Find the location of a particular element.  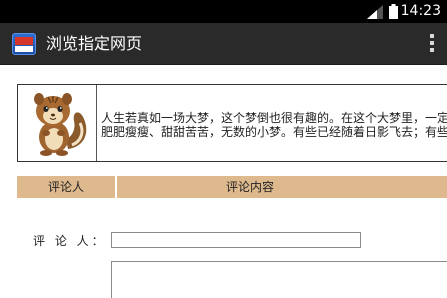

article-line: 肥肥瘦瘦、甜甜苦苦，无数的小梦。有些已经随着日影飞去；有些还 is located at coordinates (274, 132).